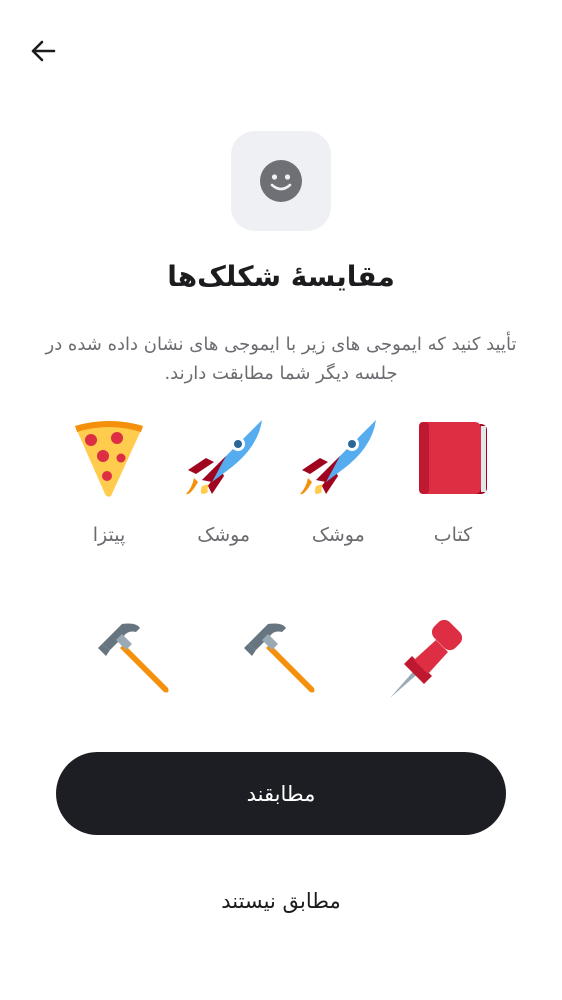 The image size is (562, 1000). Describe the element at coordinates (453, 535) in the screenshot. I see `emoji-label: کتاب` at that location.